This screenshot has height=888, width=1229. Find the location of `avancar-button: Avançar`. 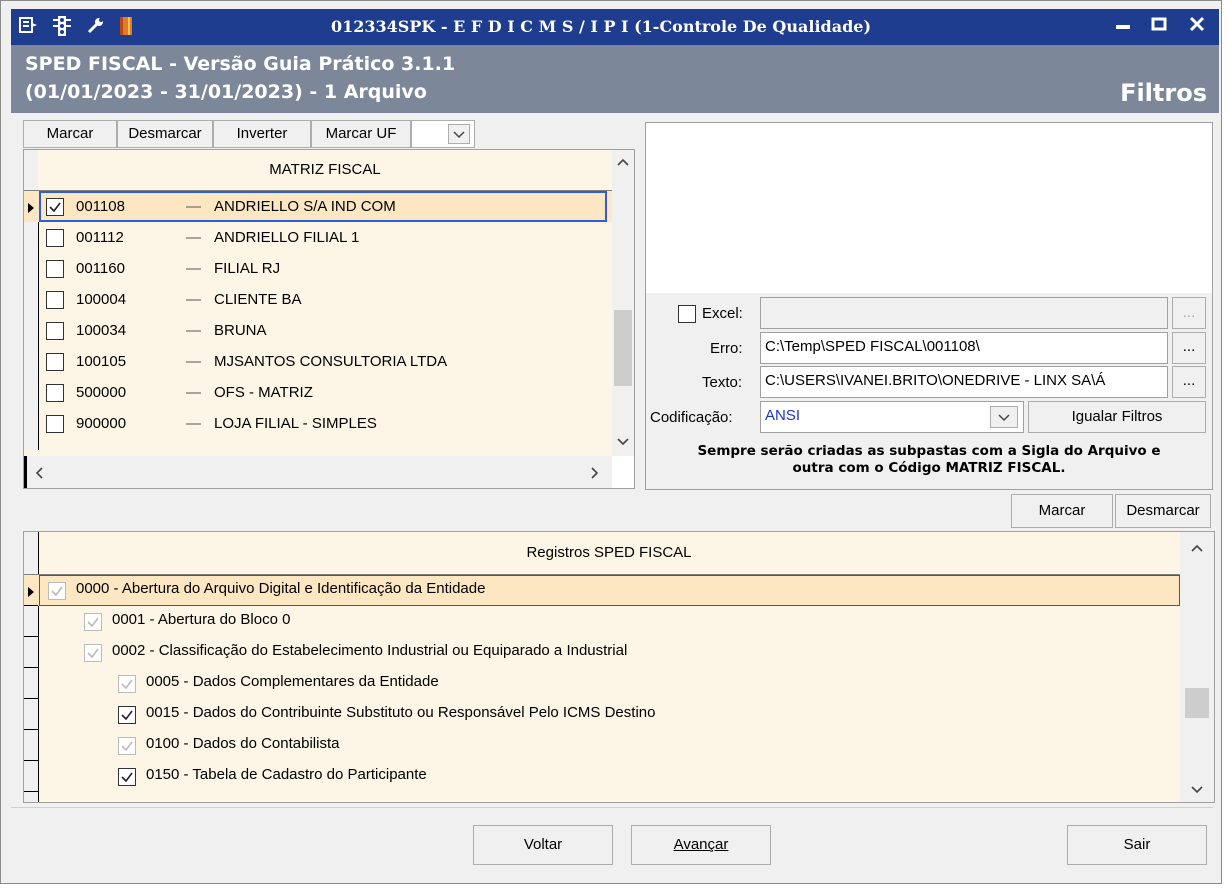

avancar-button: Avançar is located at coordinates (701, 845).